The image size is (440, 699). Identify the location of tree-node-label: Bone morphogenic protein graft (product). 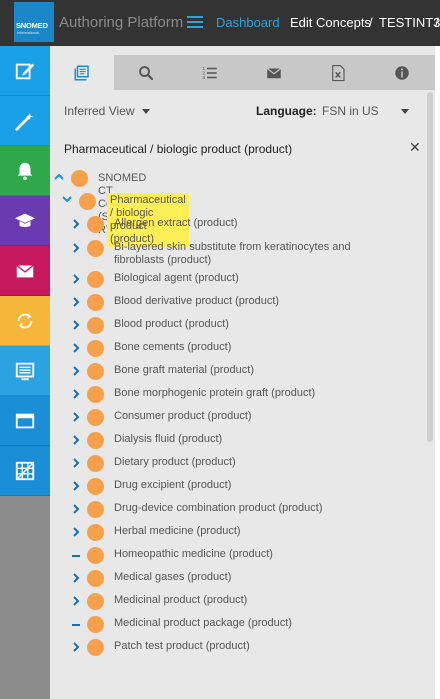
(249, 393).